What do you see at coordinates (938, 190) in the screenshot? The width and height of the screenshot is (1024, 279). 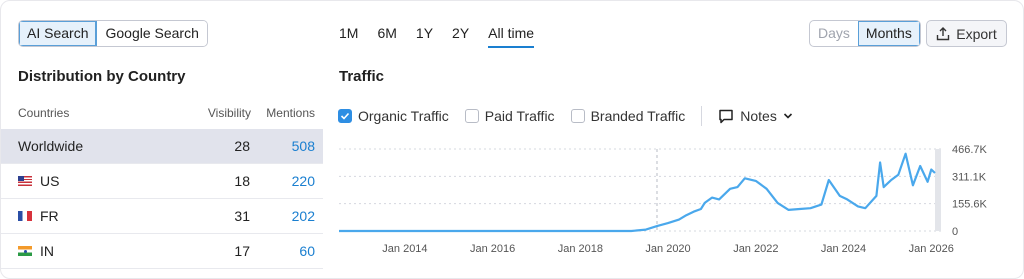 I see `current-period-band` at bounding box center [938, 190].